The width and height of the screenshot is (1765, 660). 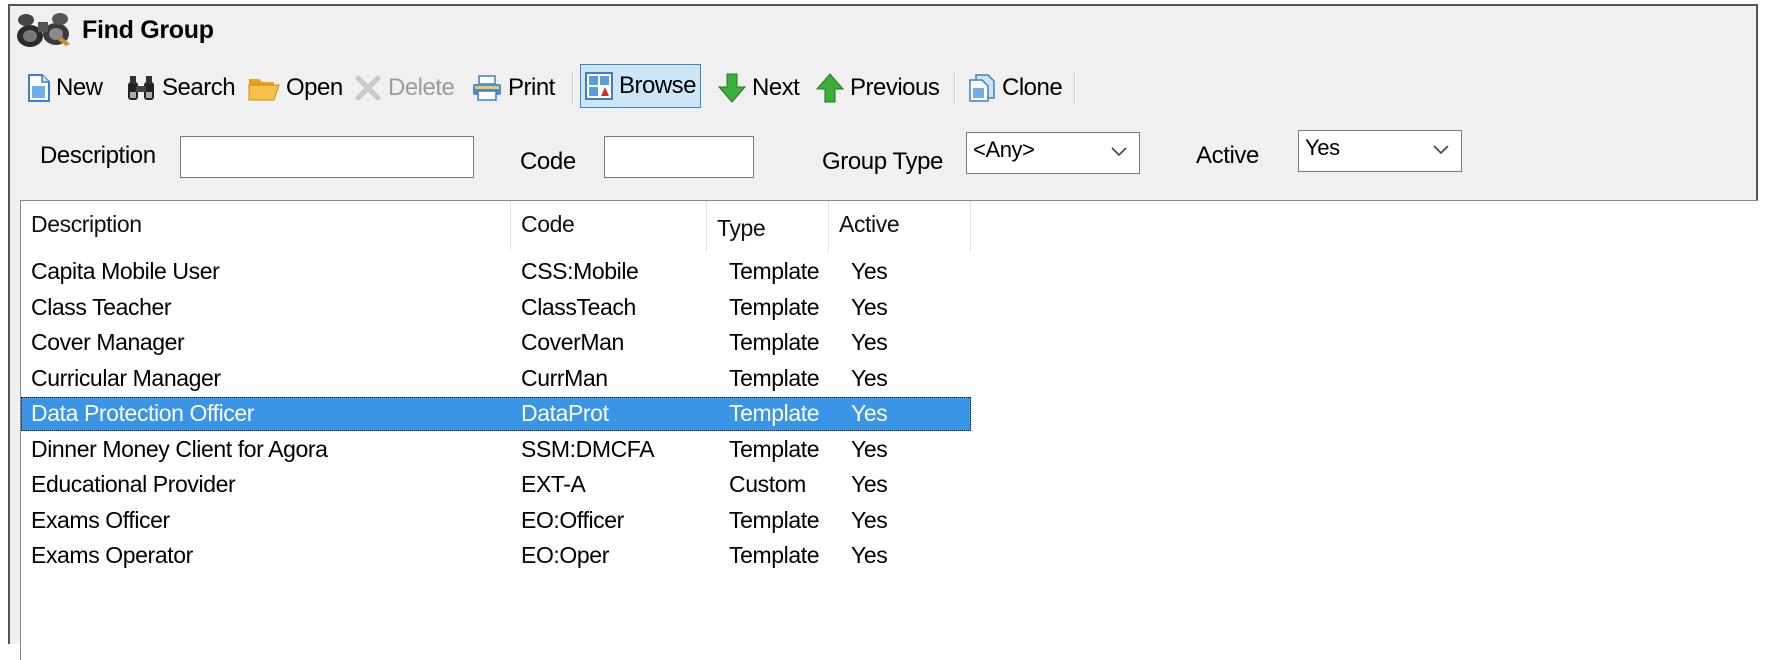 What do you see at coordinates (368, 88) in the screenshot?
I see `delete-x-icon` at bounding box center [368, 88].